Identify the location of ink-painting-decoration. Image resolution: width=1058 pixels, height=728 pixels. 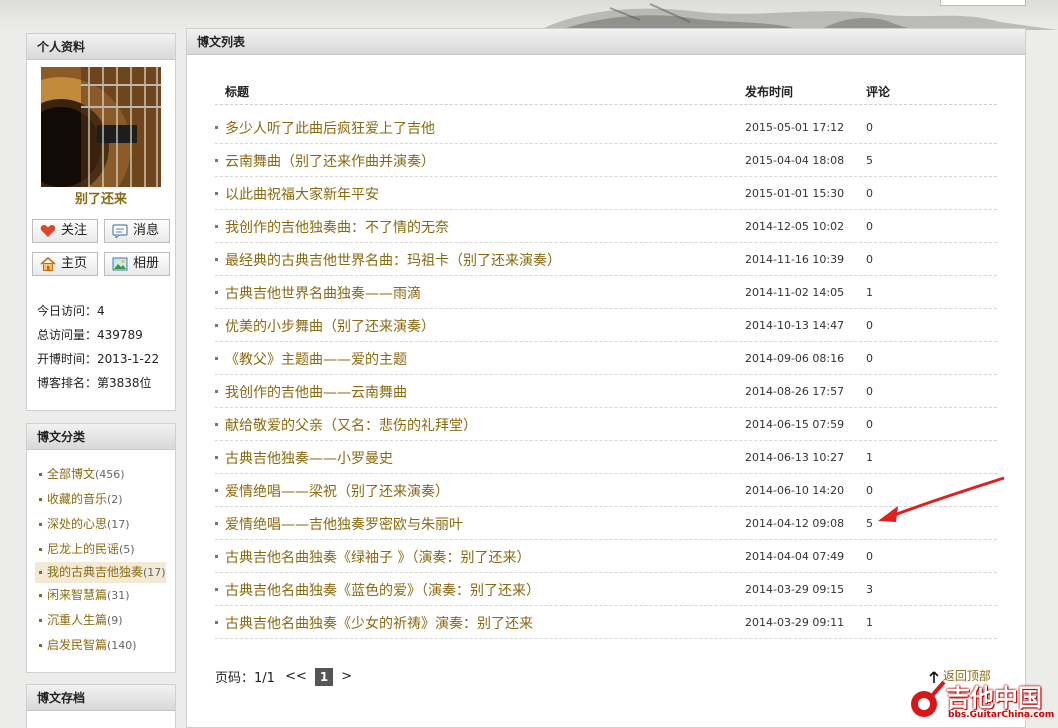
(799, 16).